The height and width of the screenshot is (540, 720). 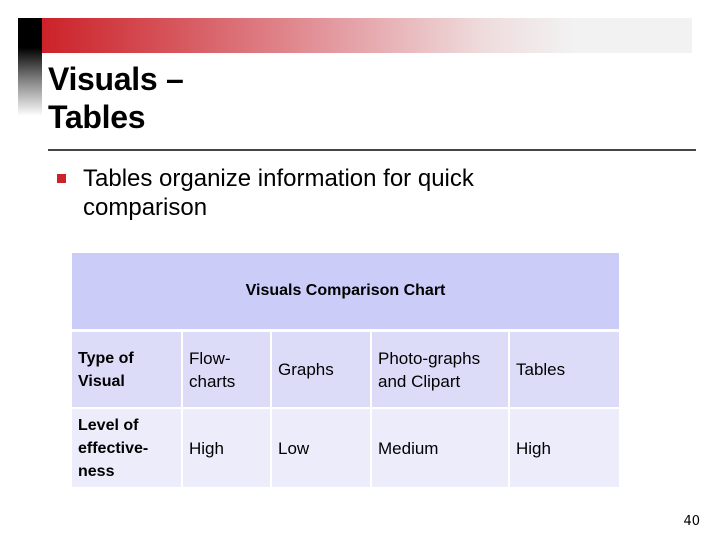 I want to click on table-cell: Medium, so click(x=440, y=448).